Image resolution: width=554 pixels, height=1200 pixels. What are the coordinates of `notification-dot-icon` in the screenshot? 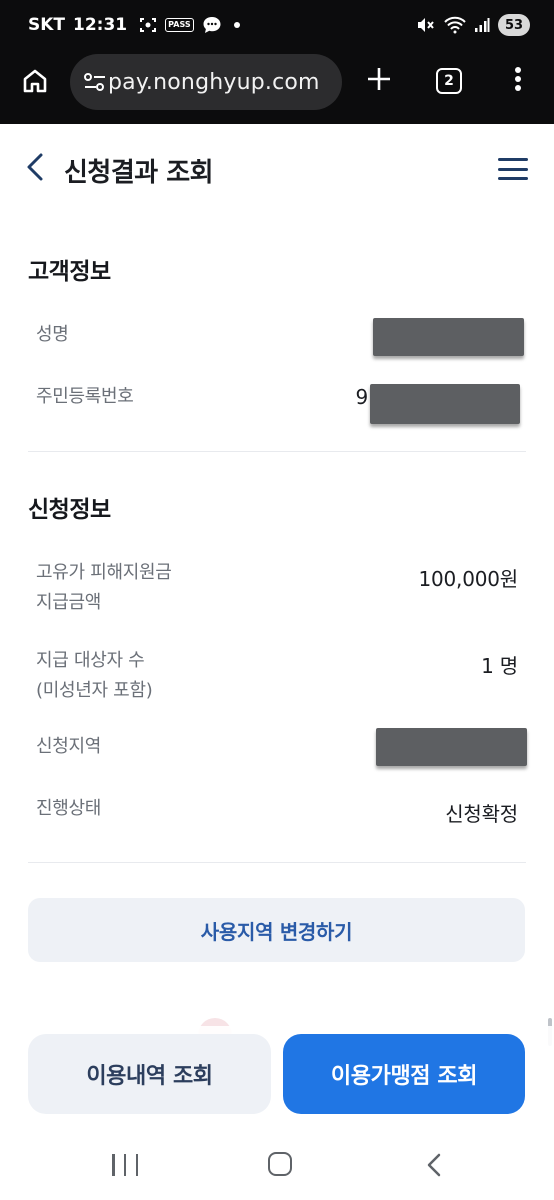 It's located at (236, 25).